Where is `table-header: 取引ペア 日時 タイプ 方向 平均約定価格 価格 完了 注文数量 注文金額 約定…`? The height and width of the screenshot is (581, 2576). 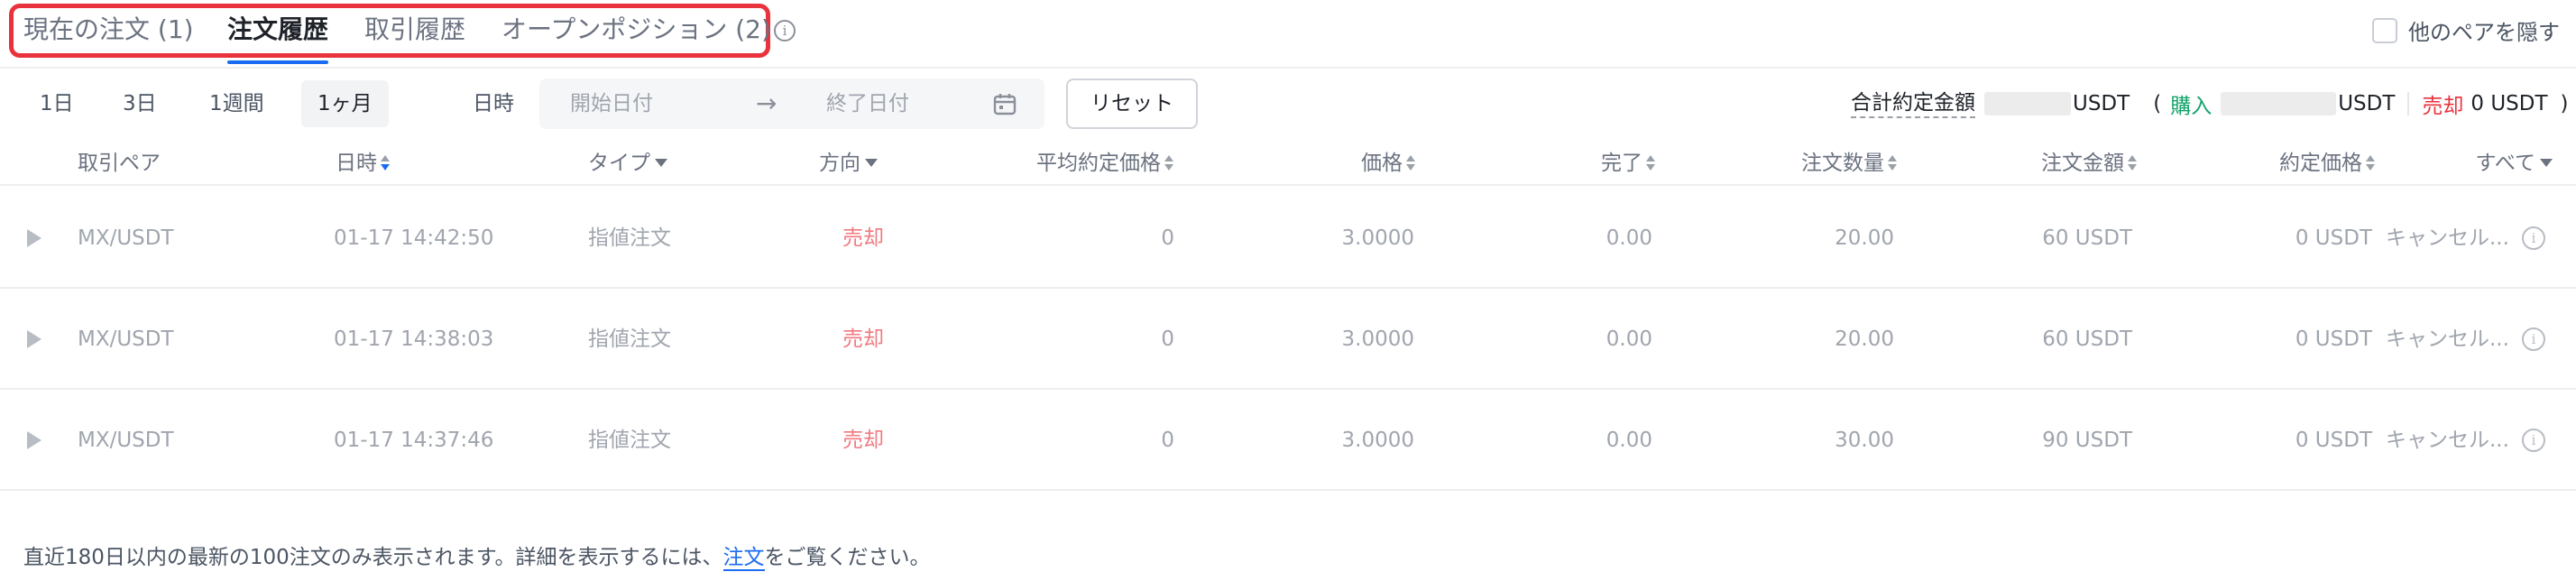 table-header: 取引ペア 日時 タイプ 方向 平均約定価格 価格 完了 注文数量 注文金額 約定… is located at coordinates (1288, 163).